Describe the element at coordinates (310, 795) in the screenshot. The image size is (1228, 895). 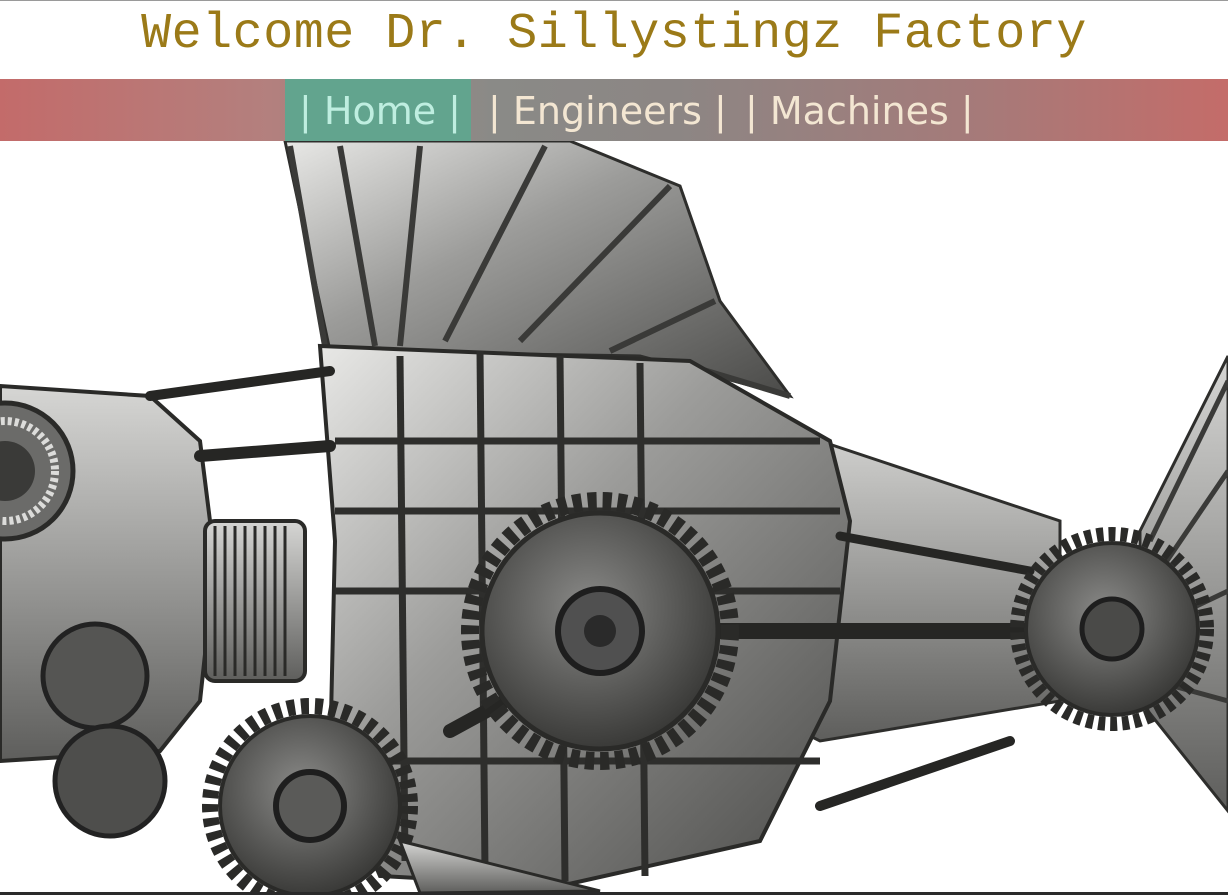
I see `lower-gear` at that location.